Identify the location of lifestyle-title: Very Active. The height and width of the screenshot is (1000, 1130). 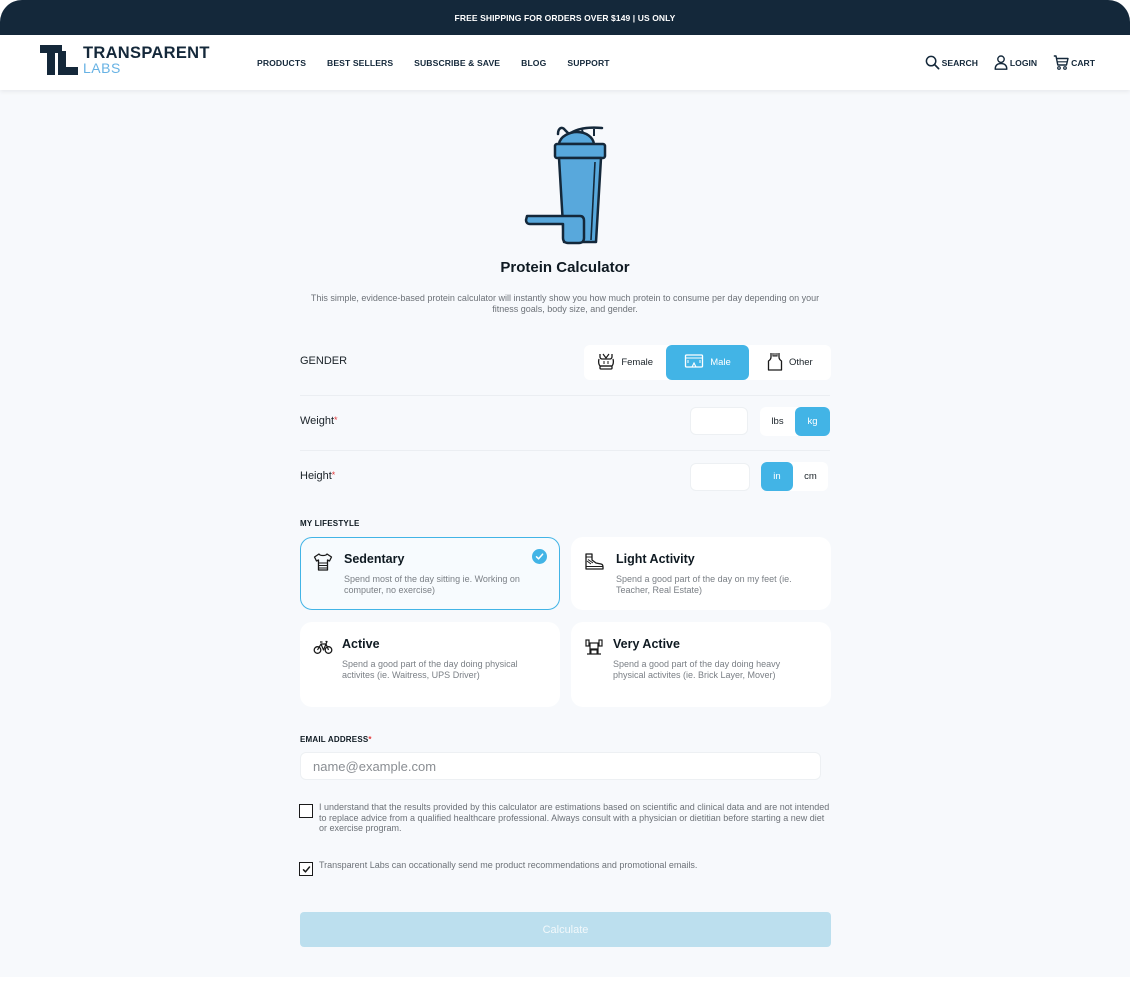
(646, 644).